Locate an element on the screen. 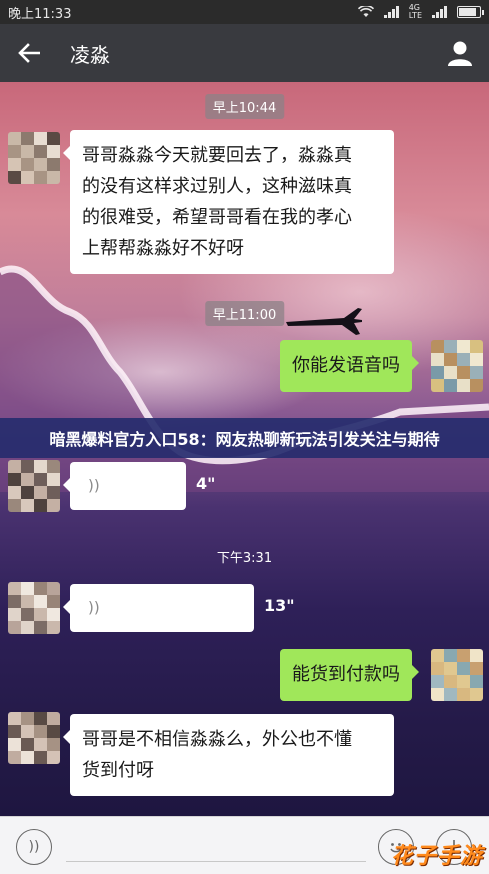 The image size is (489, 874). airplane-silhouette is located at coordinates (324, 321).